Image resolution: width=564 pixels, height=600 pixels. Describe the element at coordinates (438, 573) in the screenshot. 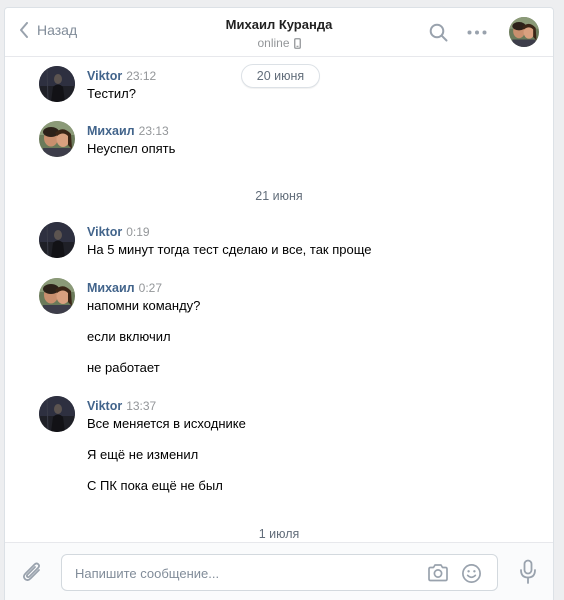

I see `camera-icon` at that location.